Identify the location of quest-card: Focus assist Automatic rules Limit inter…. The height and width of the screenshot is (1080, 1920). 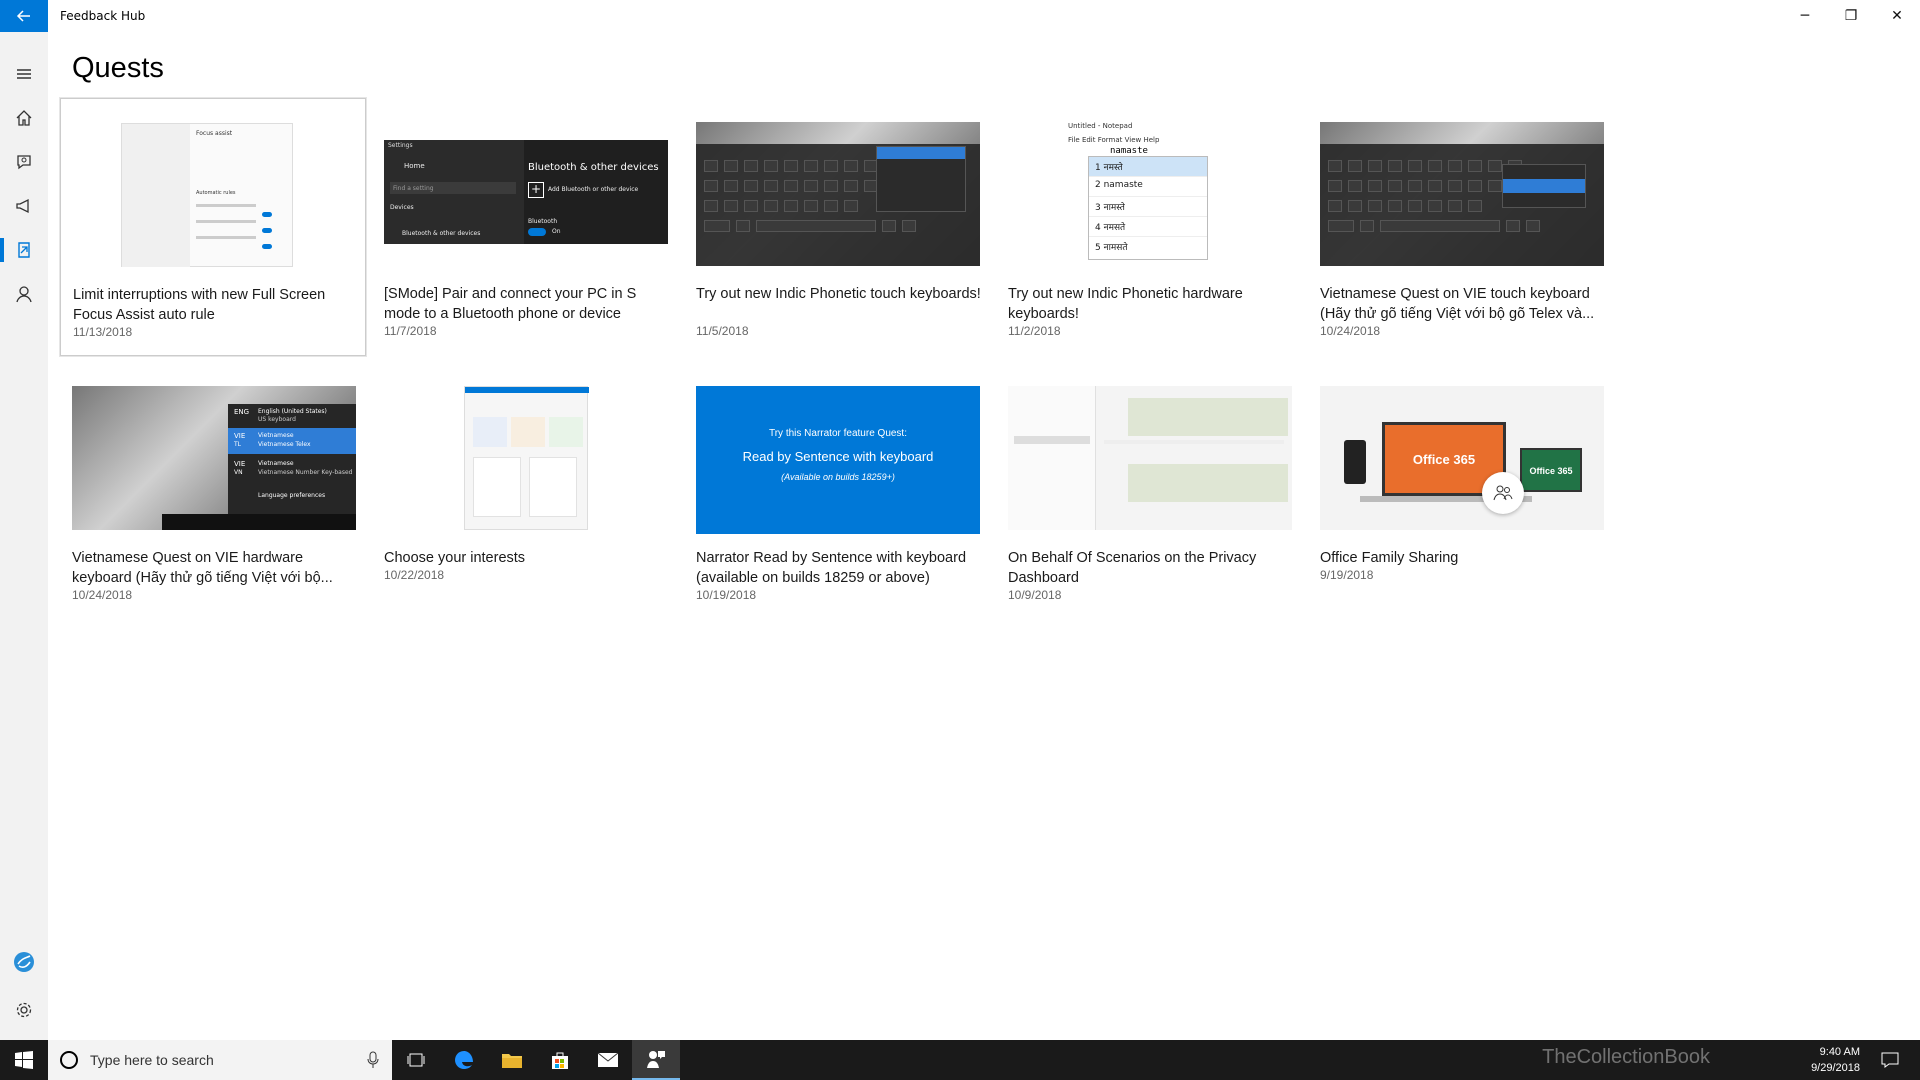
(213, 227).